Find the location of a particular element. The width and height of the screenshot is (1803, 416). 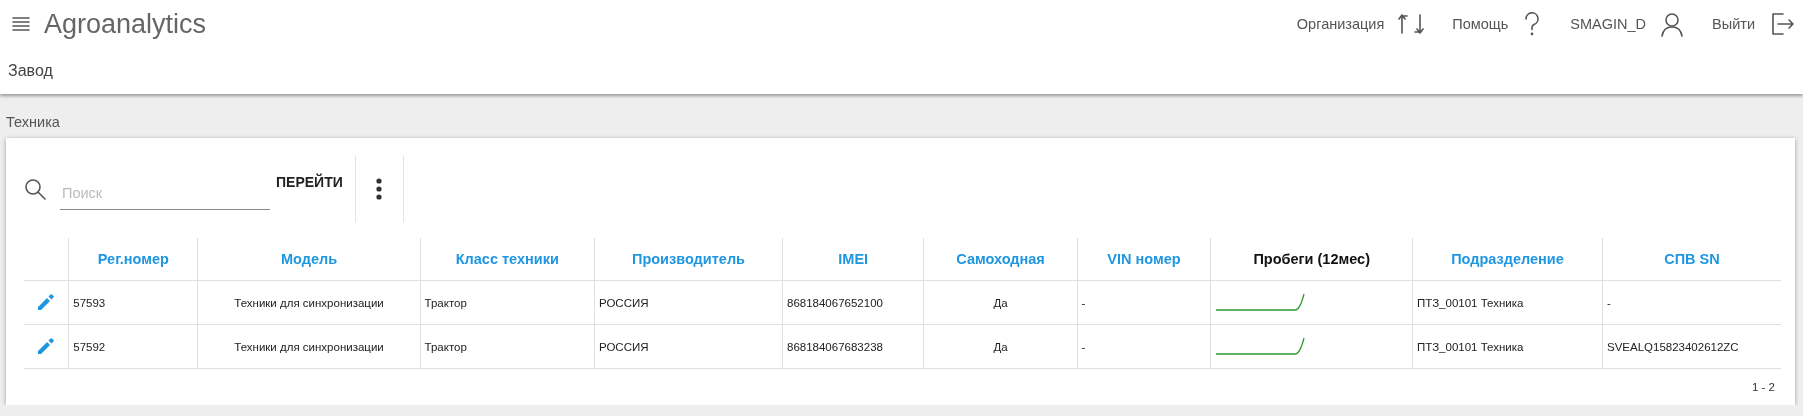

pagination-info: 1 - 2 is located at coordinates (1763, 387).